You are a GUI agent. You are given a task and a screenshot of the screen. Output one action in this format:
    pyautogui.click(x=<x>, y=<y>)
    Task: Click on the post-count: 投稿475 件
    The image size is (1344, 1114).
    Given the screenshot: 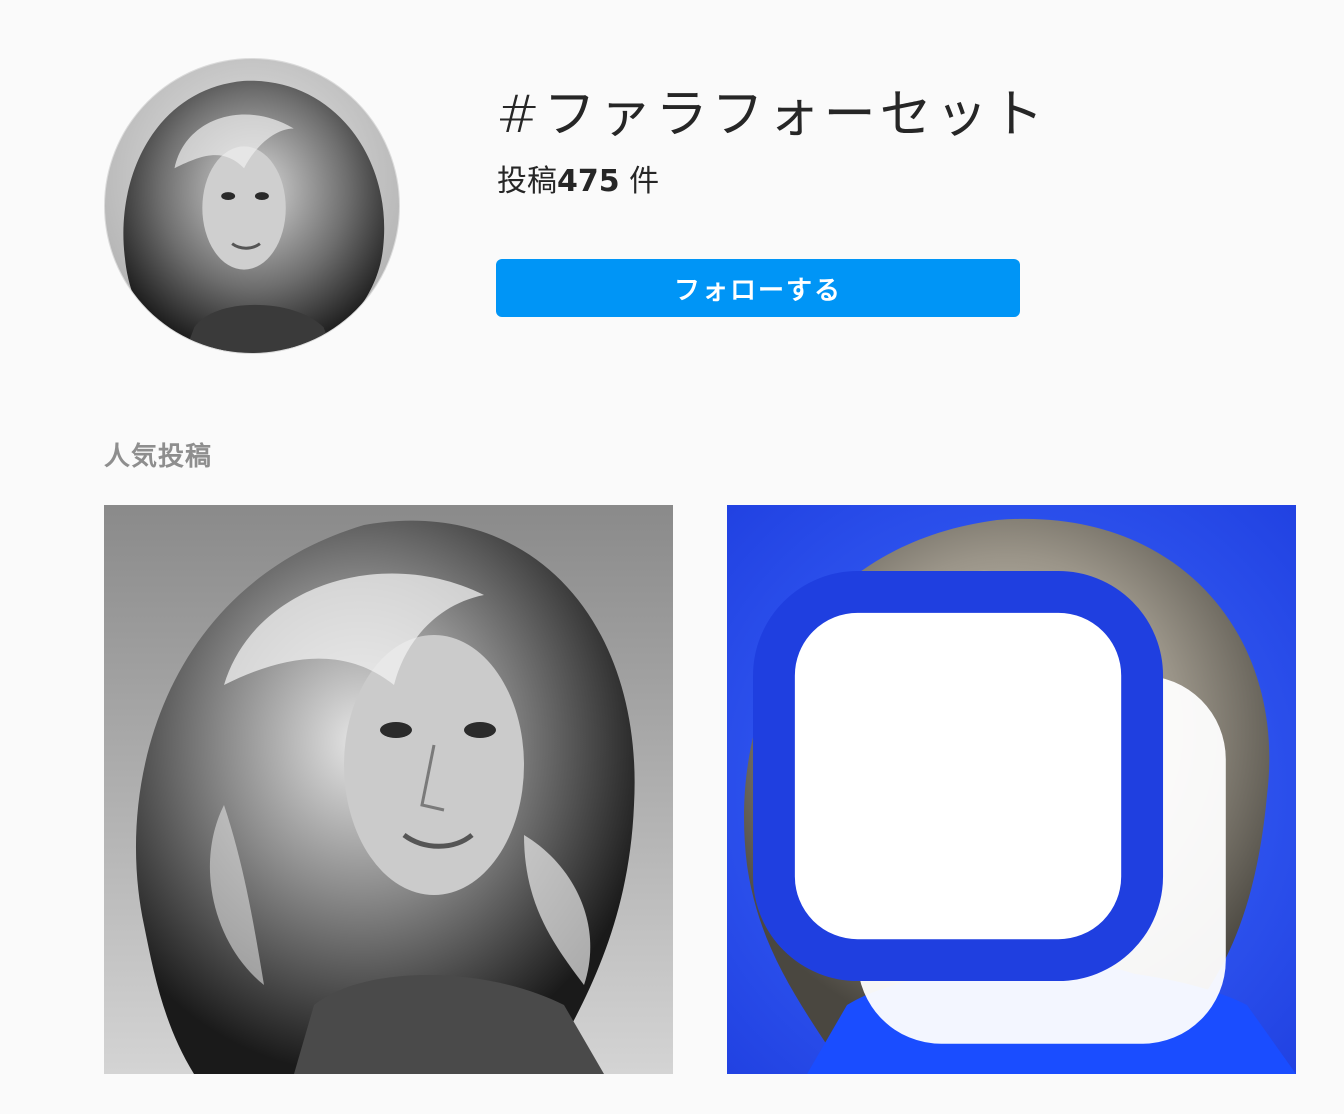 What is the action you would take?
    pyautogui.click(x=578, y=182)
    